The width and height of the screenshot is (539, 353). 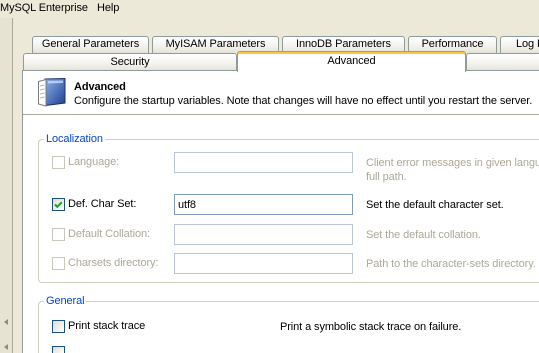 I want to click on menu-bar: MySQL Enterprise Help, so click(x=269, y=8).